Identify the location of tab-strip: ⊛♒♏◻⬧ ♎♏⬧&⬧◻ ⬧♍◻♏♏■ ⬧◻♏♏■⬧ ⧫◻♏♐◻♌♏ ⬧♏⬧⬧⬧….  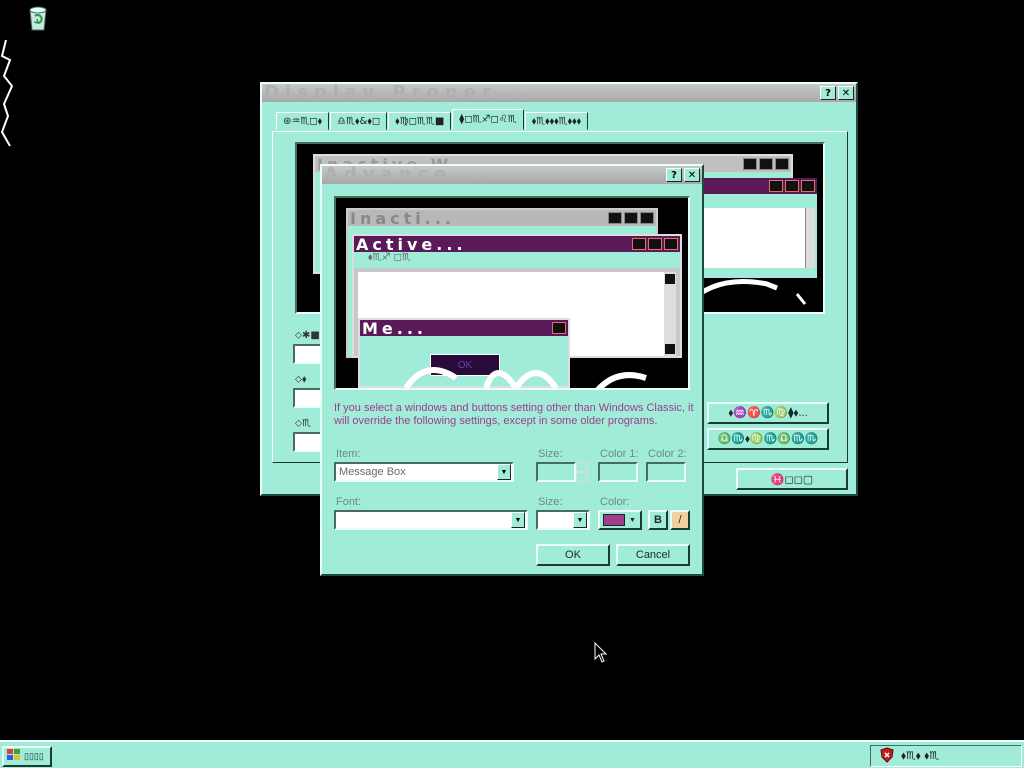
(432, 120).